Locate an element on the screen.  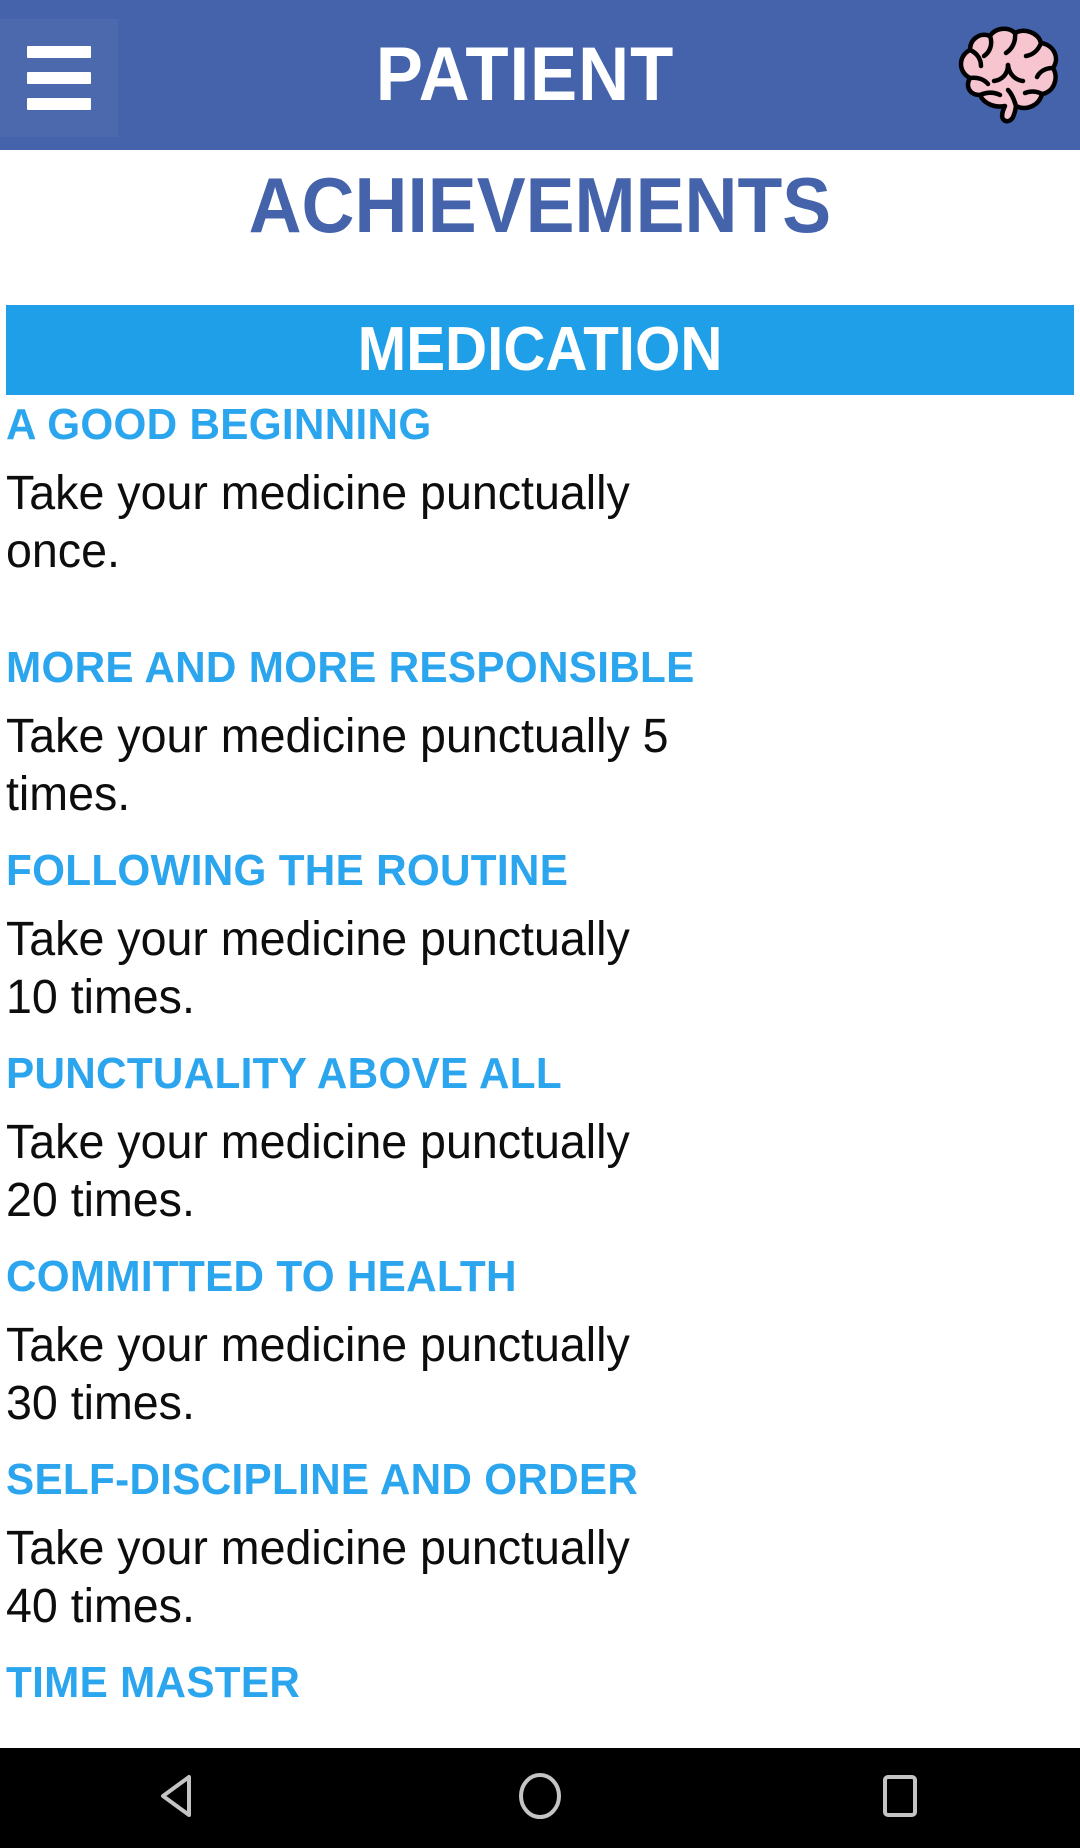
category-banner-medication: MEDICATION is located at coordinates (540, 350).